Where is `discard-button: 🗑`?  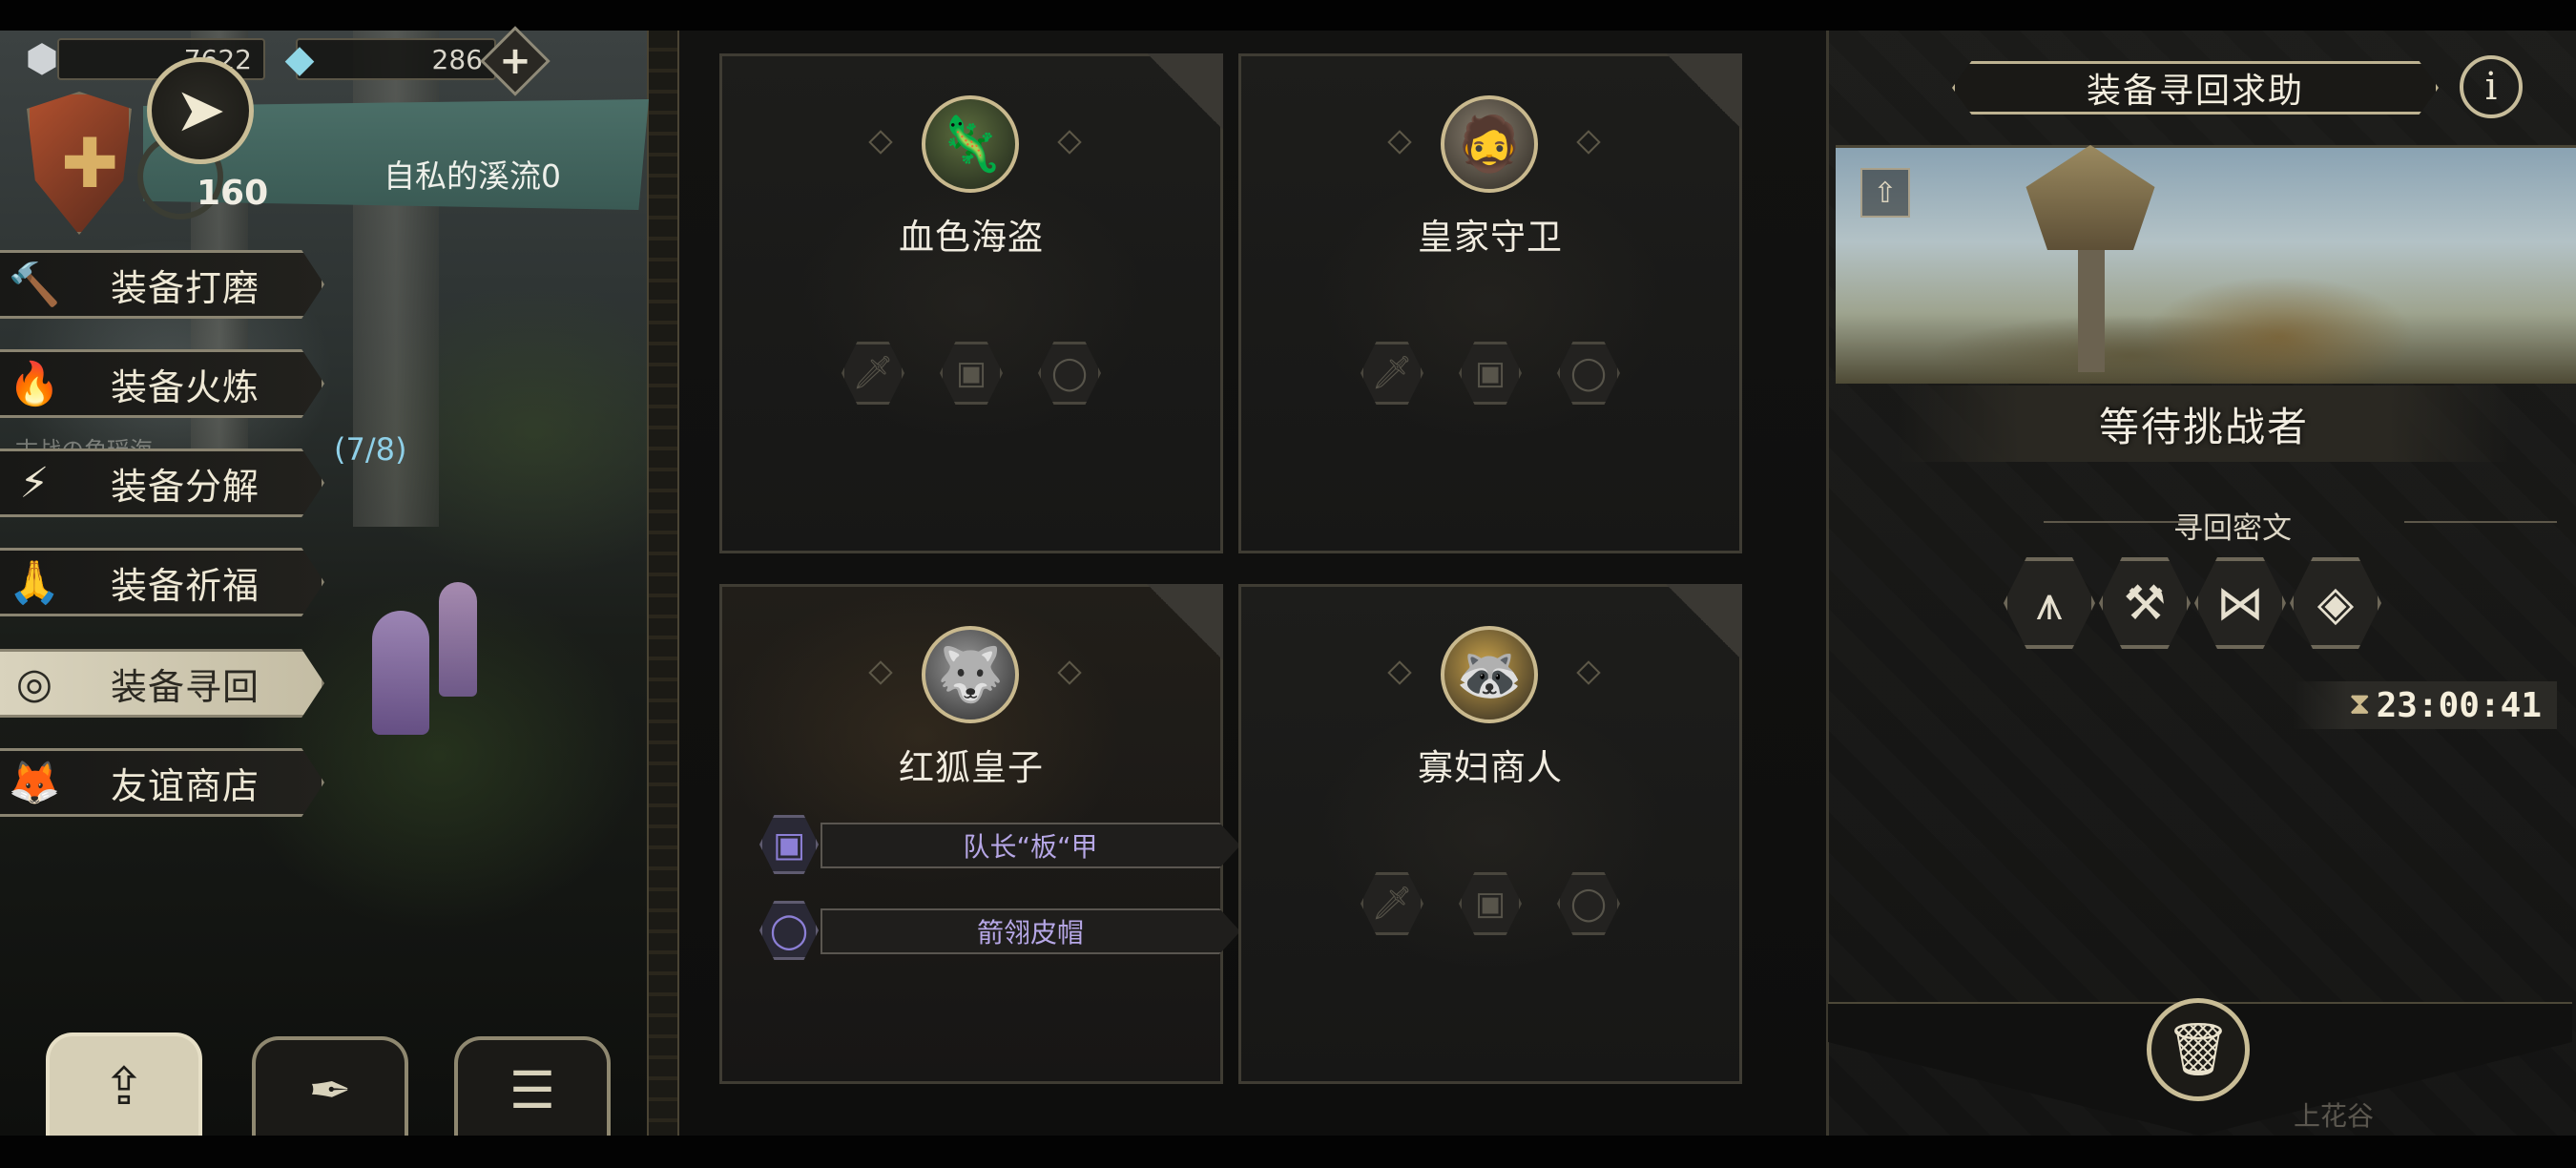 discard-button: 🗑 is located at coordinates (2198, 1049).